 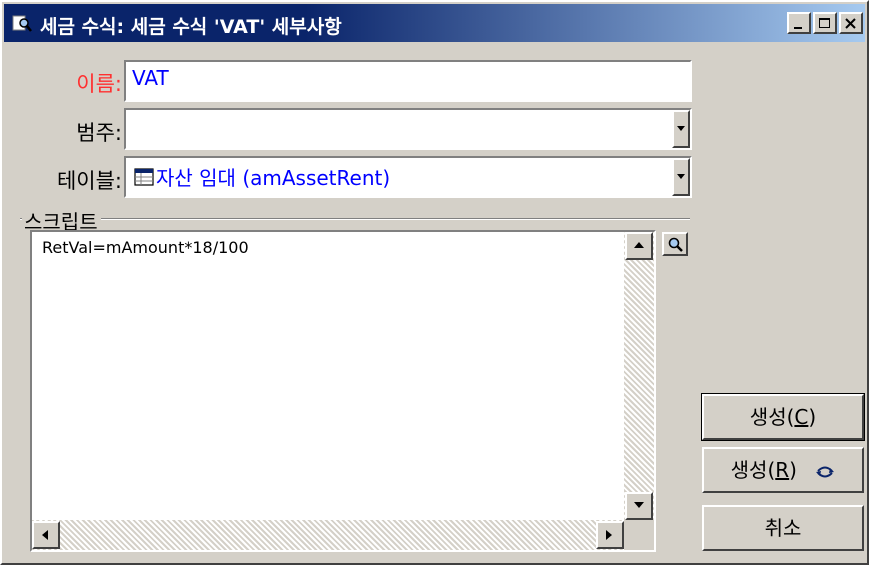 I want to click on scroll-corner, so click(x=639, y=535).